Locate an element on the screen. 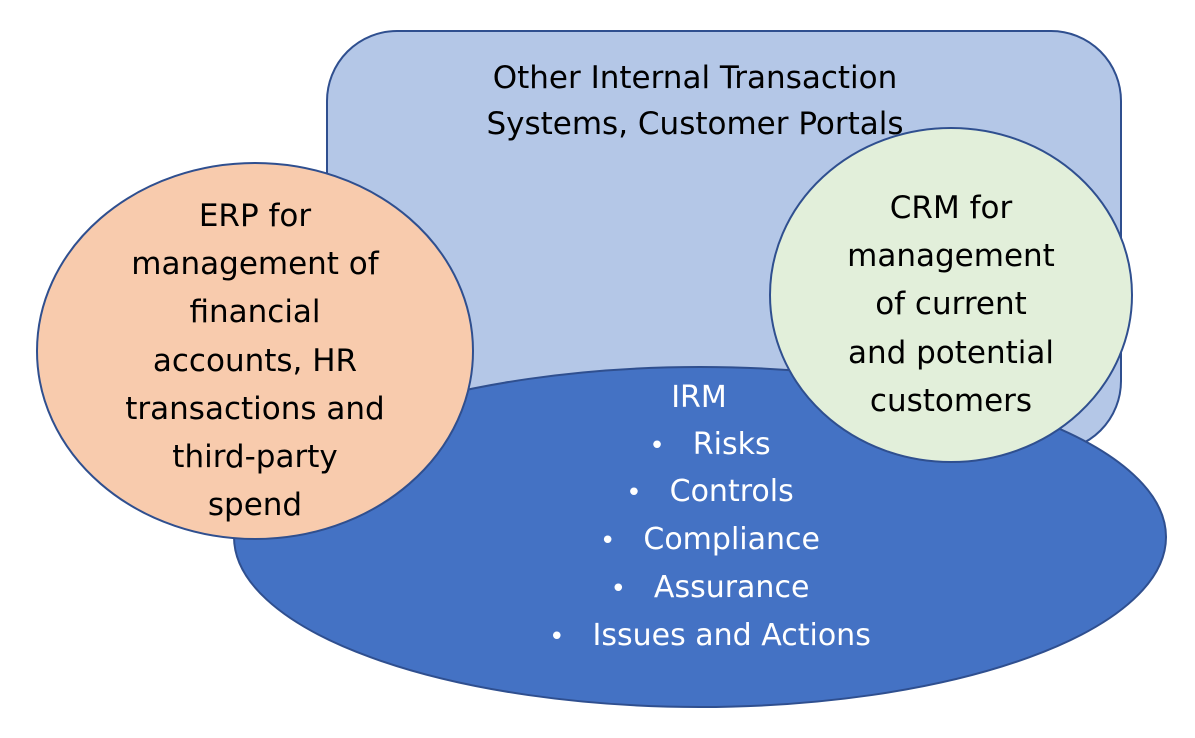 This screenshot has height=738, width=1195. irm-list-item: • Issues and Actions is located at coordinates (710, 637).